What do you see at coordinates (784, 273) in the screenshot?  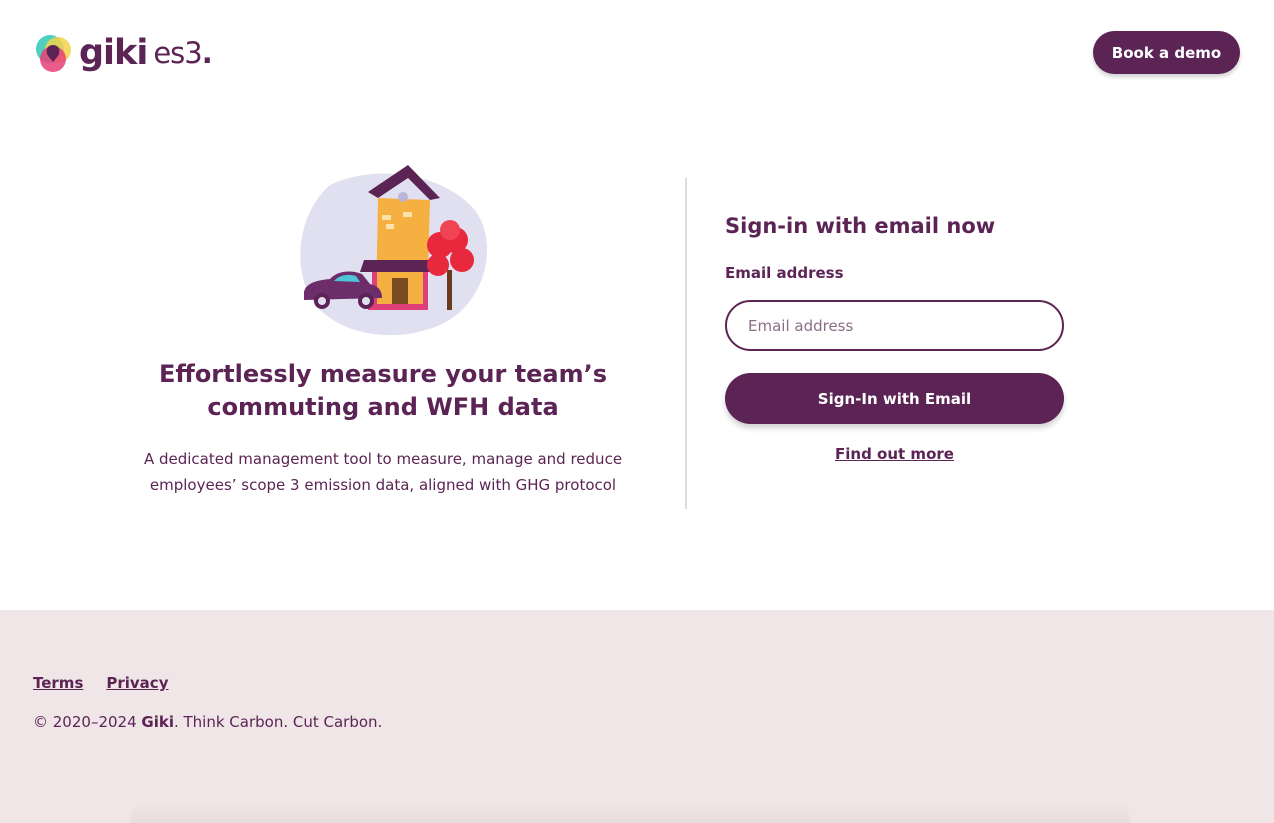 I see `email-label: Email address` at bounding box center [784, 273].